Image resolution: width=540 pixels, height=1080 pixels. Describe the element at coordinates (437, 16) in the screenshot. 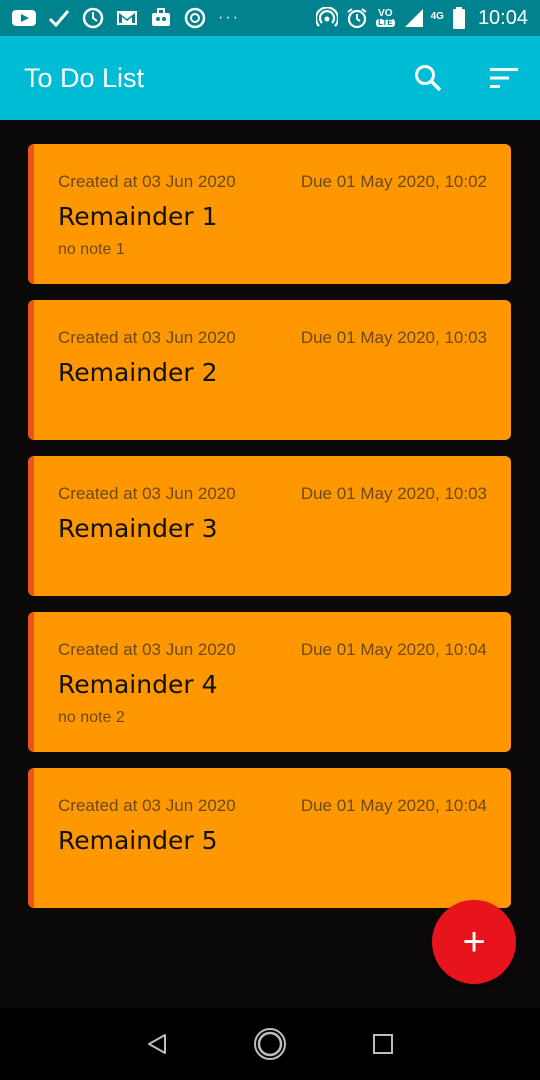

I see `network-label: 4G` at that location.